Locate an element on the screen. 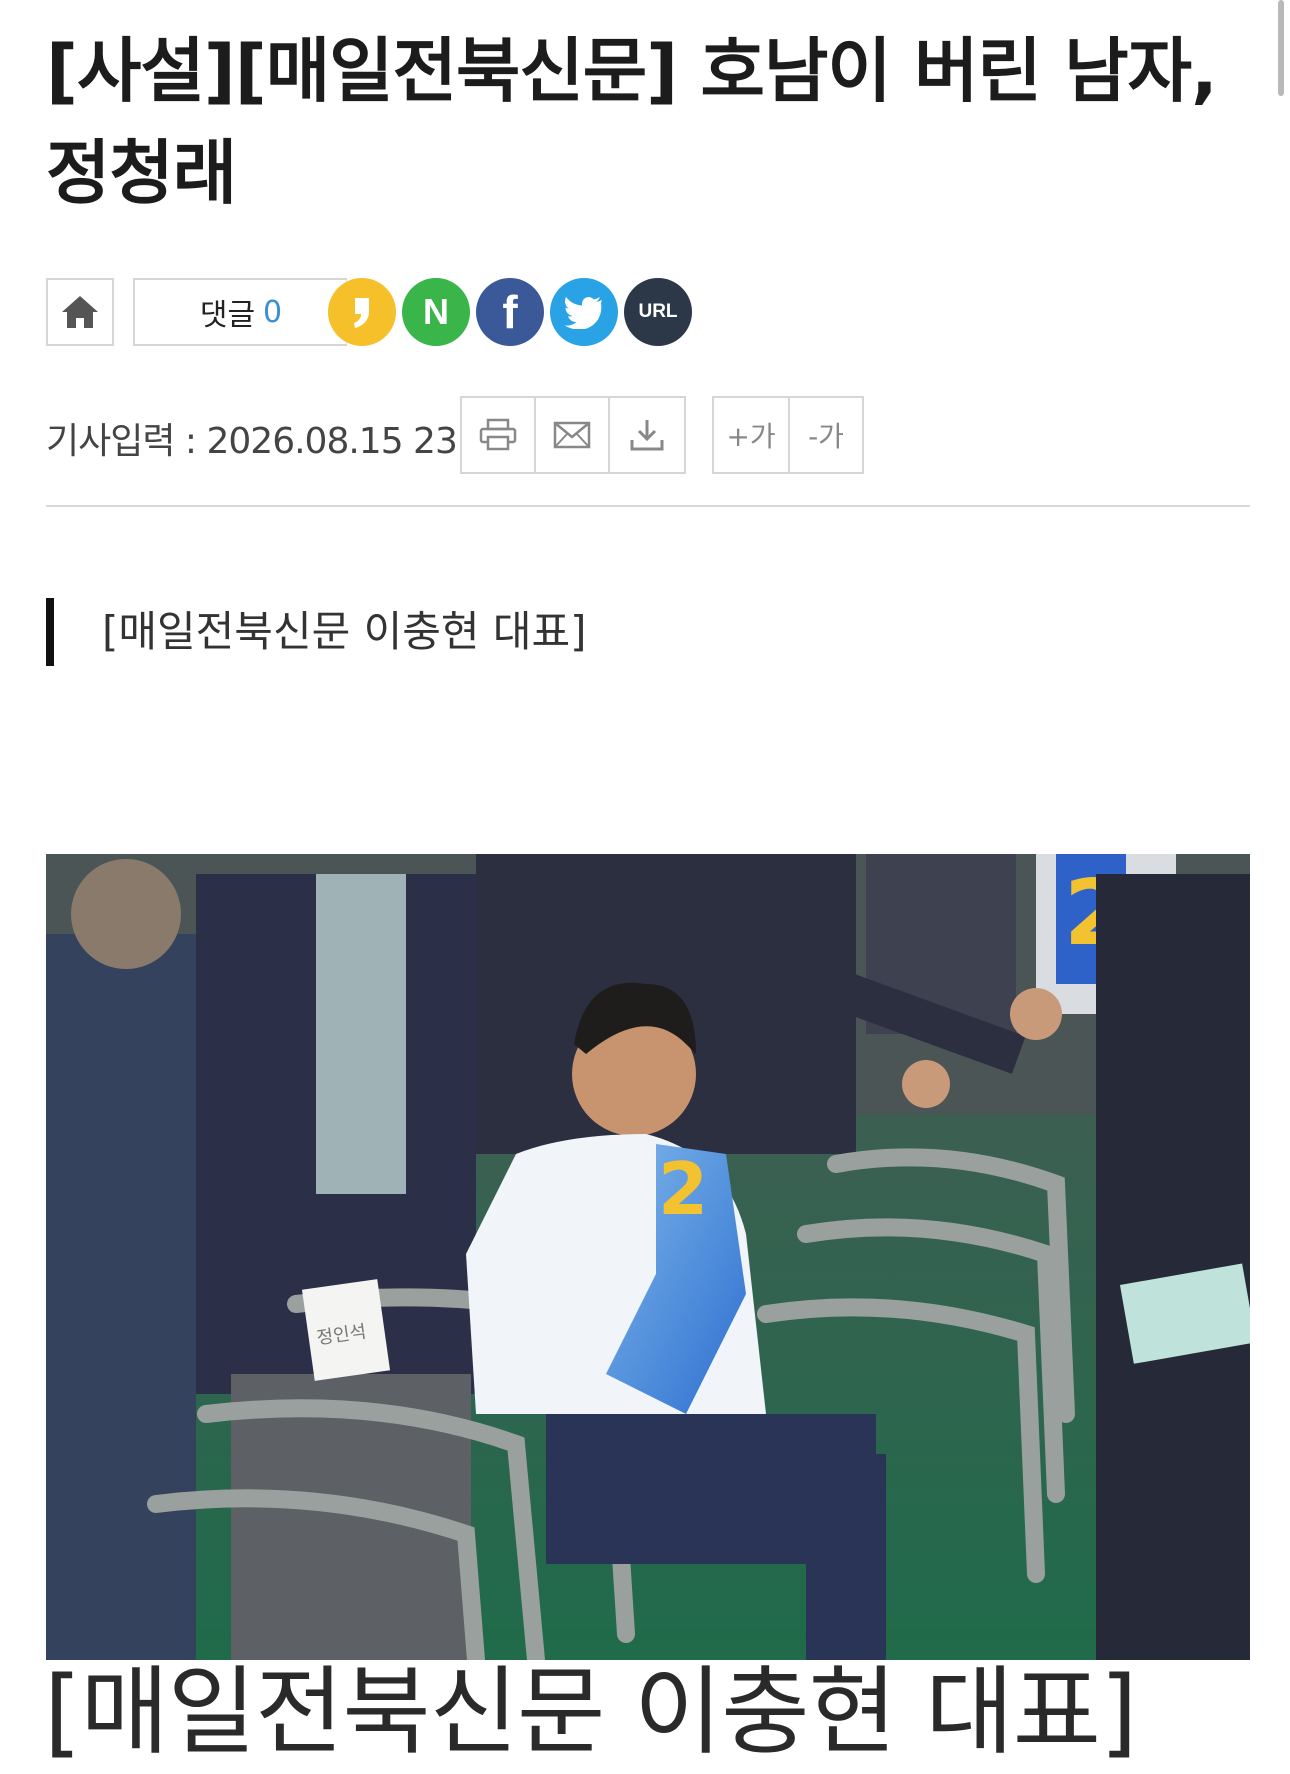 Image resolution: width=1290 pixels, height=1774 pixels. naver-icon: N is located at coordinates (436, 311).